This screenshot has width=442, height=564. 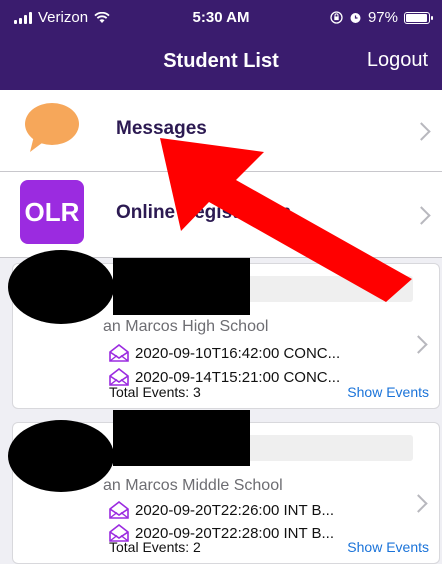 What do you see at coordinates (186, 326) in the screenshot?
I see `school-name: an Marcos High School` at bounding box center [186, 326].